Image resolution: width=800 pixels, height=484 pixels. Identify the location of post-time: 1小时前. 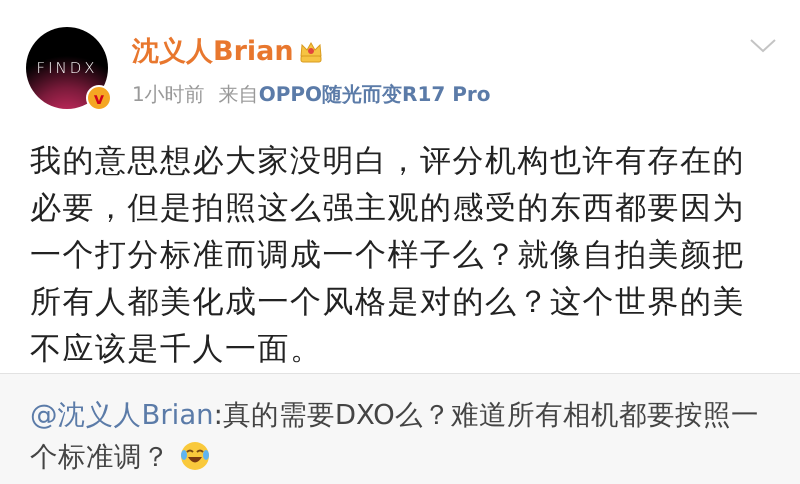
(168, 94).